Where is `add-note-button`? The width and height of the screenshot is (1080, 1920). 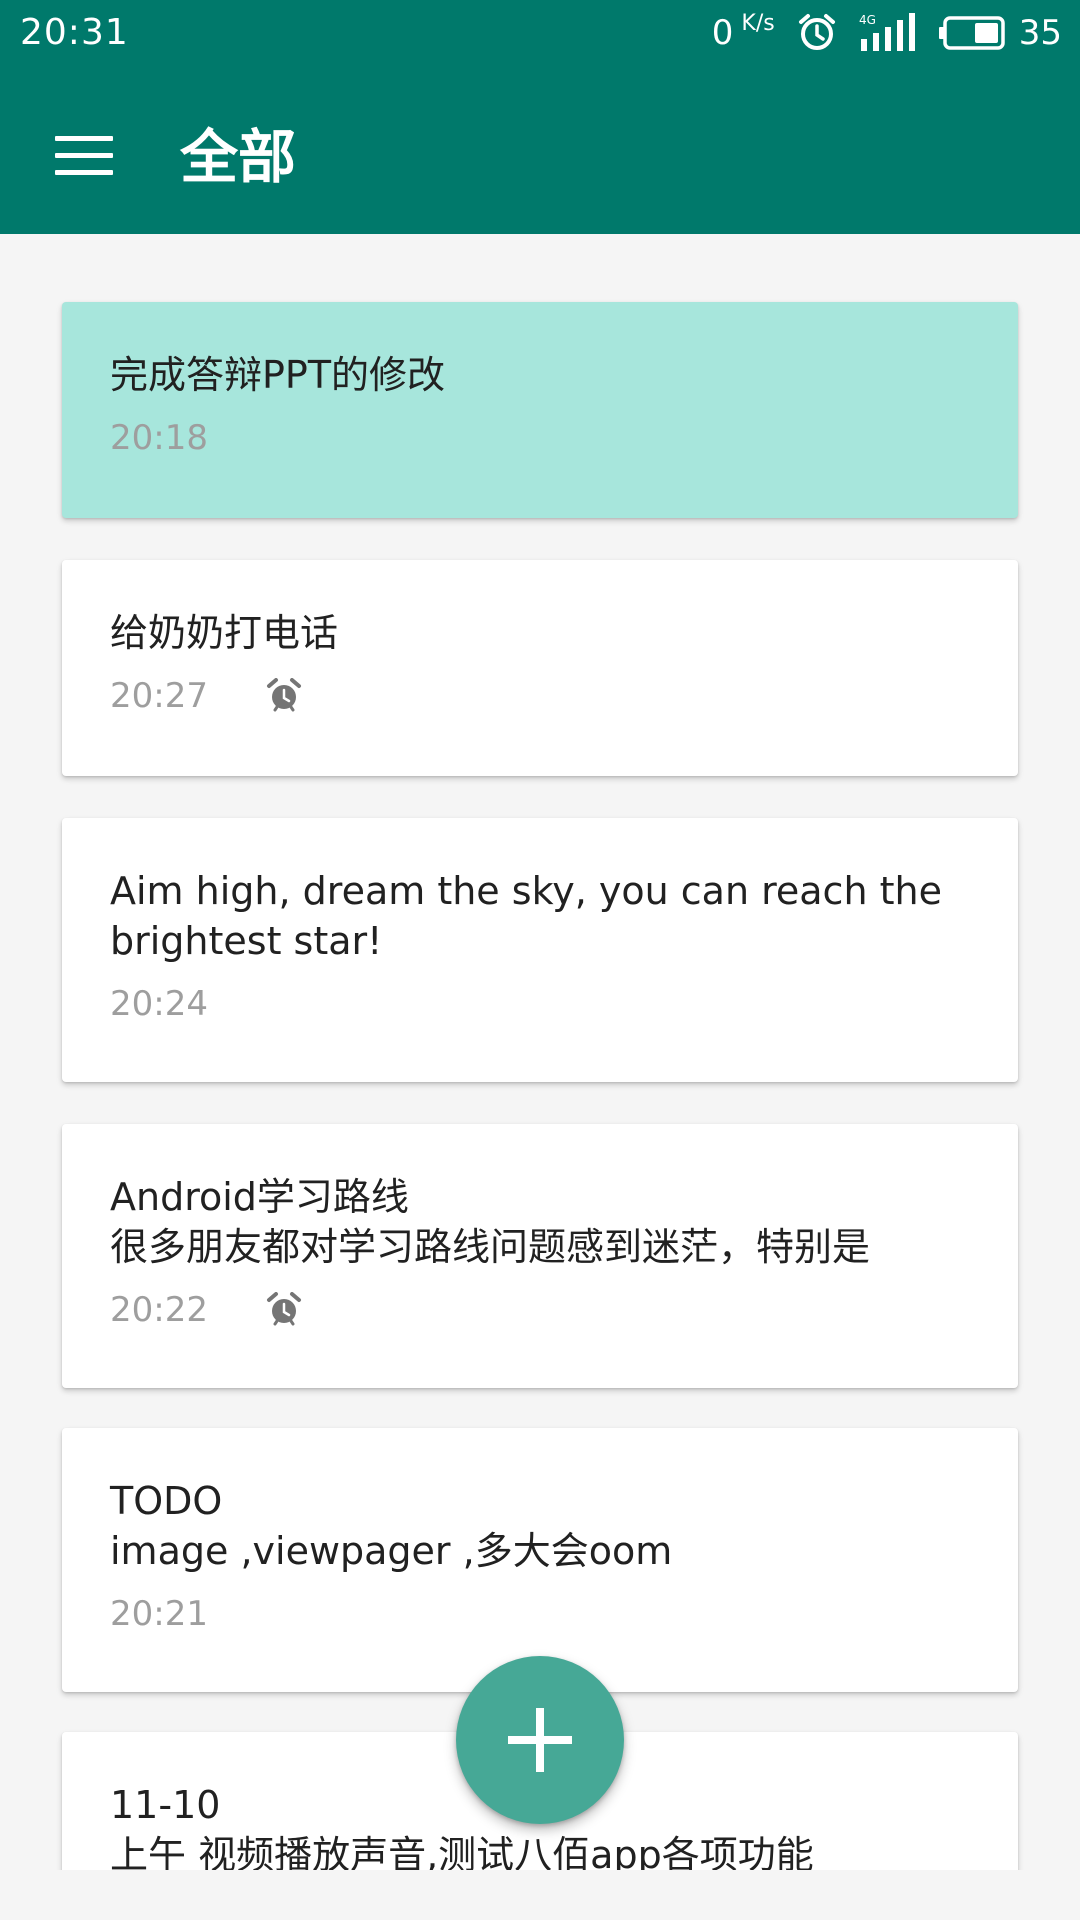
add-note-button is located at coordinates (540, 1740).